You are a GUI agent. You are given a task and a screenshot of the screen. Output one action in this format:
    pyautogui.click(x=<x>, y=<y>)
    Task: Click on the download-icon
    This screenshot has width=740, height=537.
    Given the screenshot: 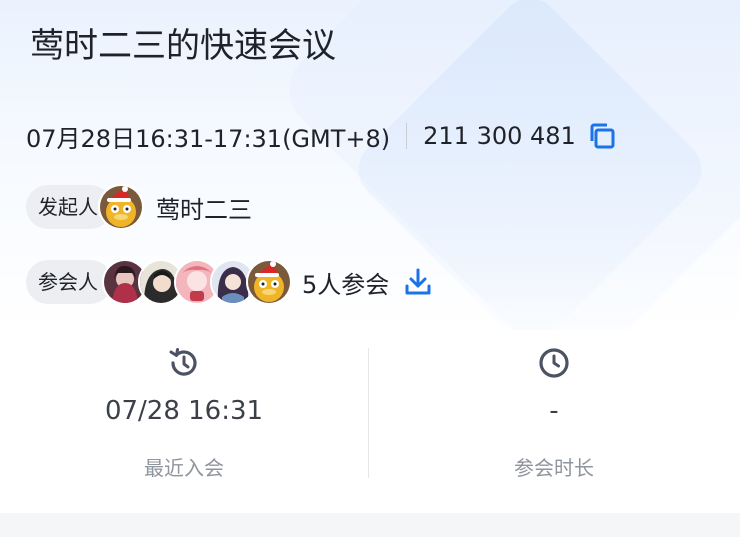 What is the action you would take?
    pyautogui.click(x=418, y=282)
    